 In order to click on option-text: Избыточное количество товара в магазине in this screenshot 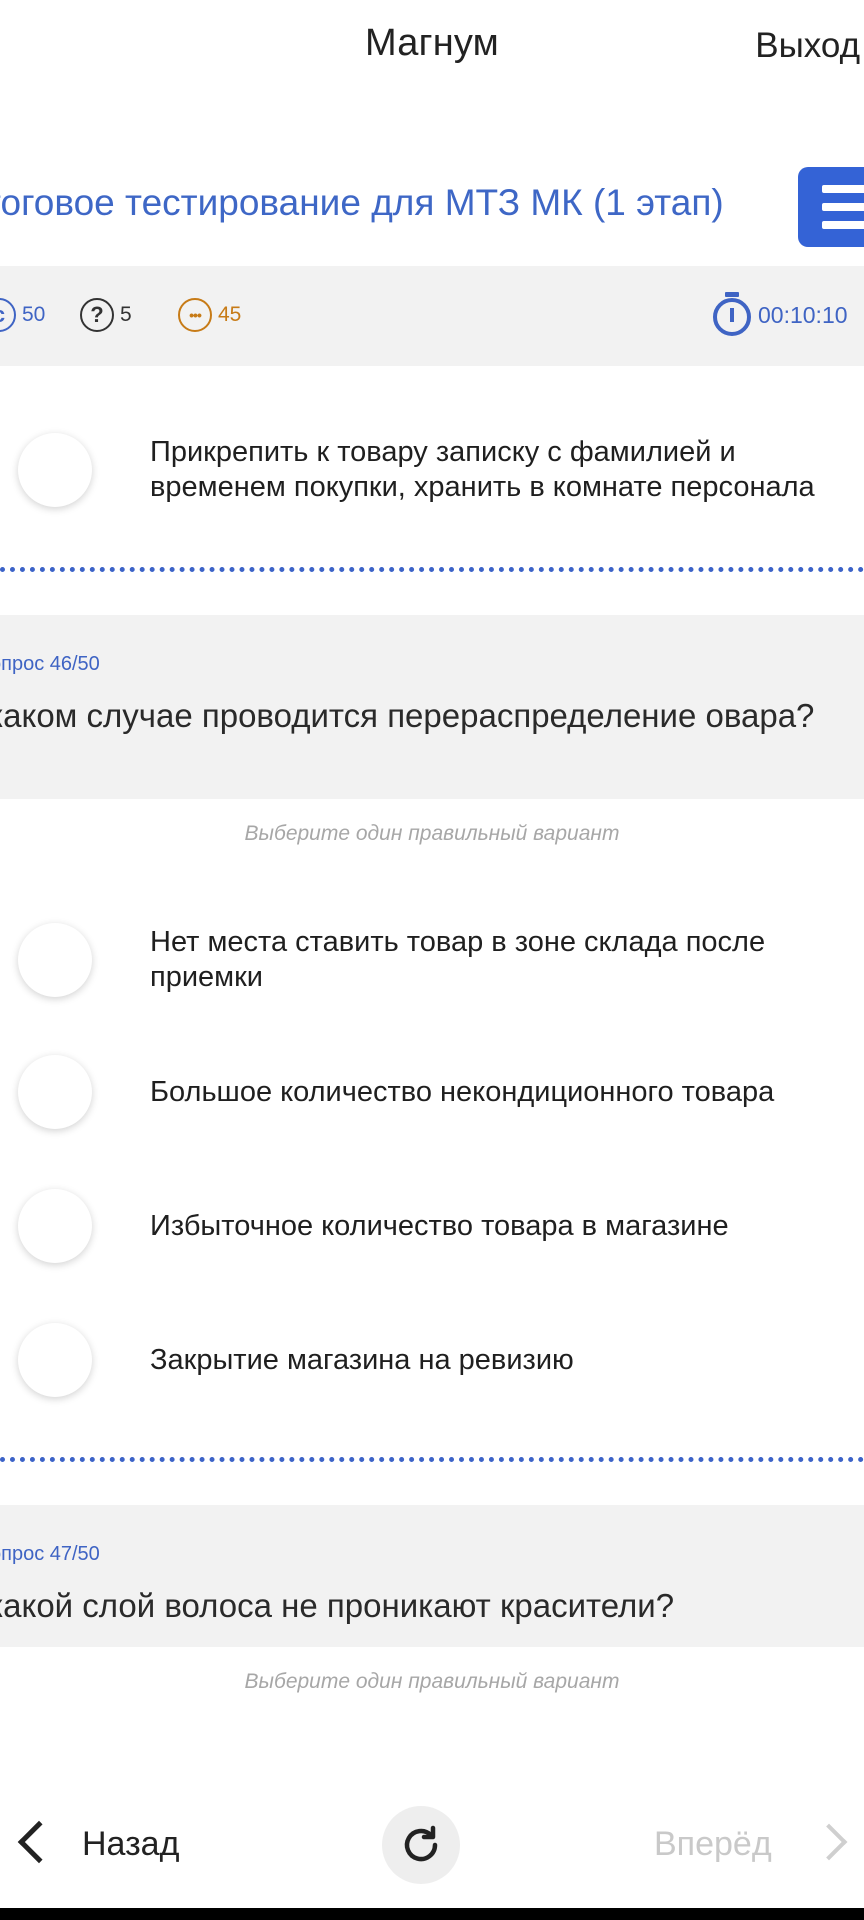, I will do `click(439, 1226)`.